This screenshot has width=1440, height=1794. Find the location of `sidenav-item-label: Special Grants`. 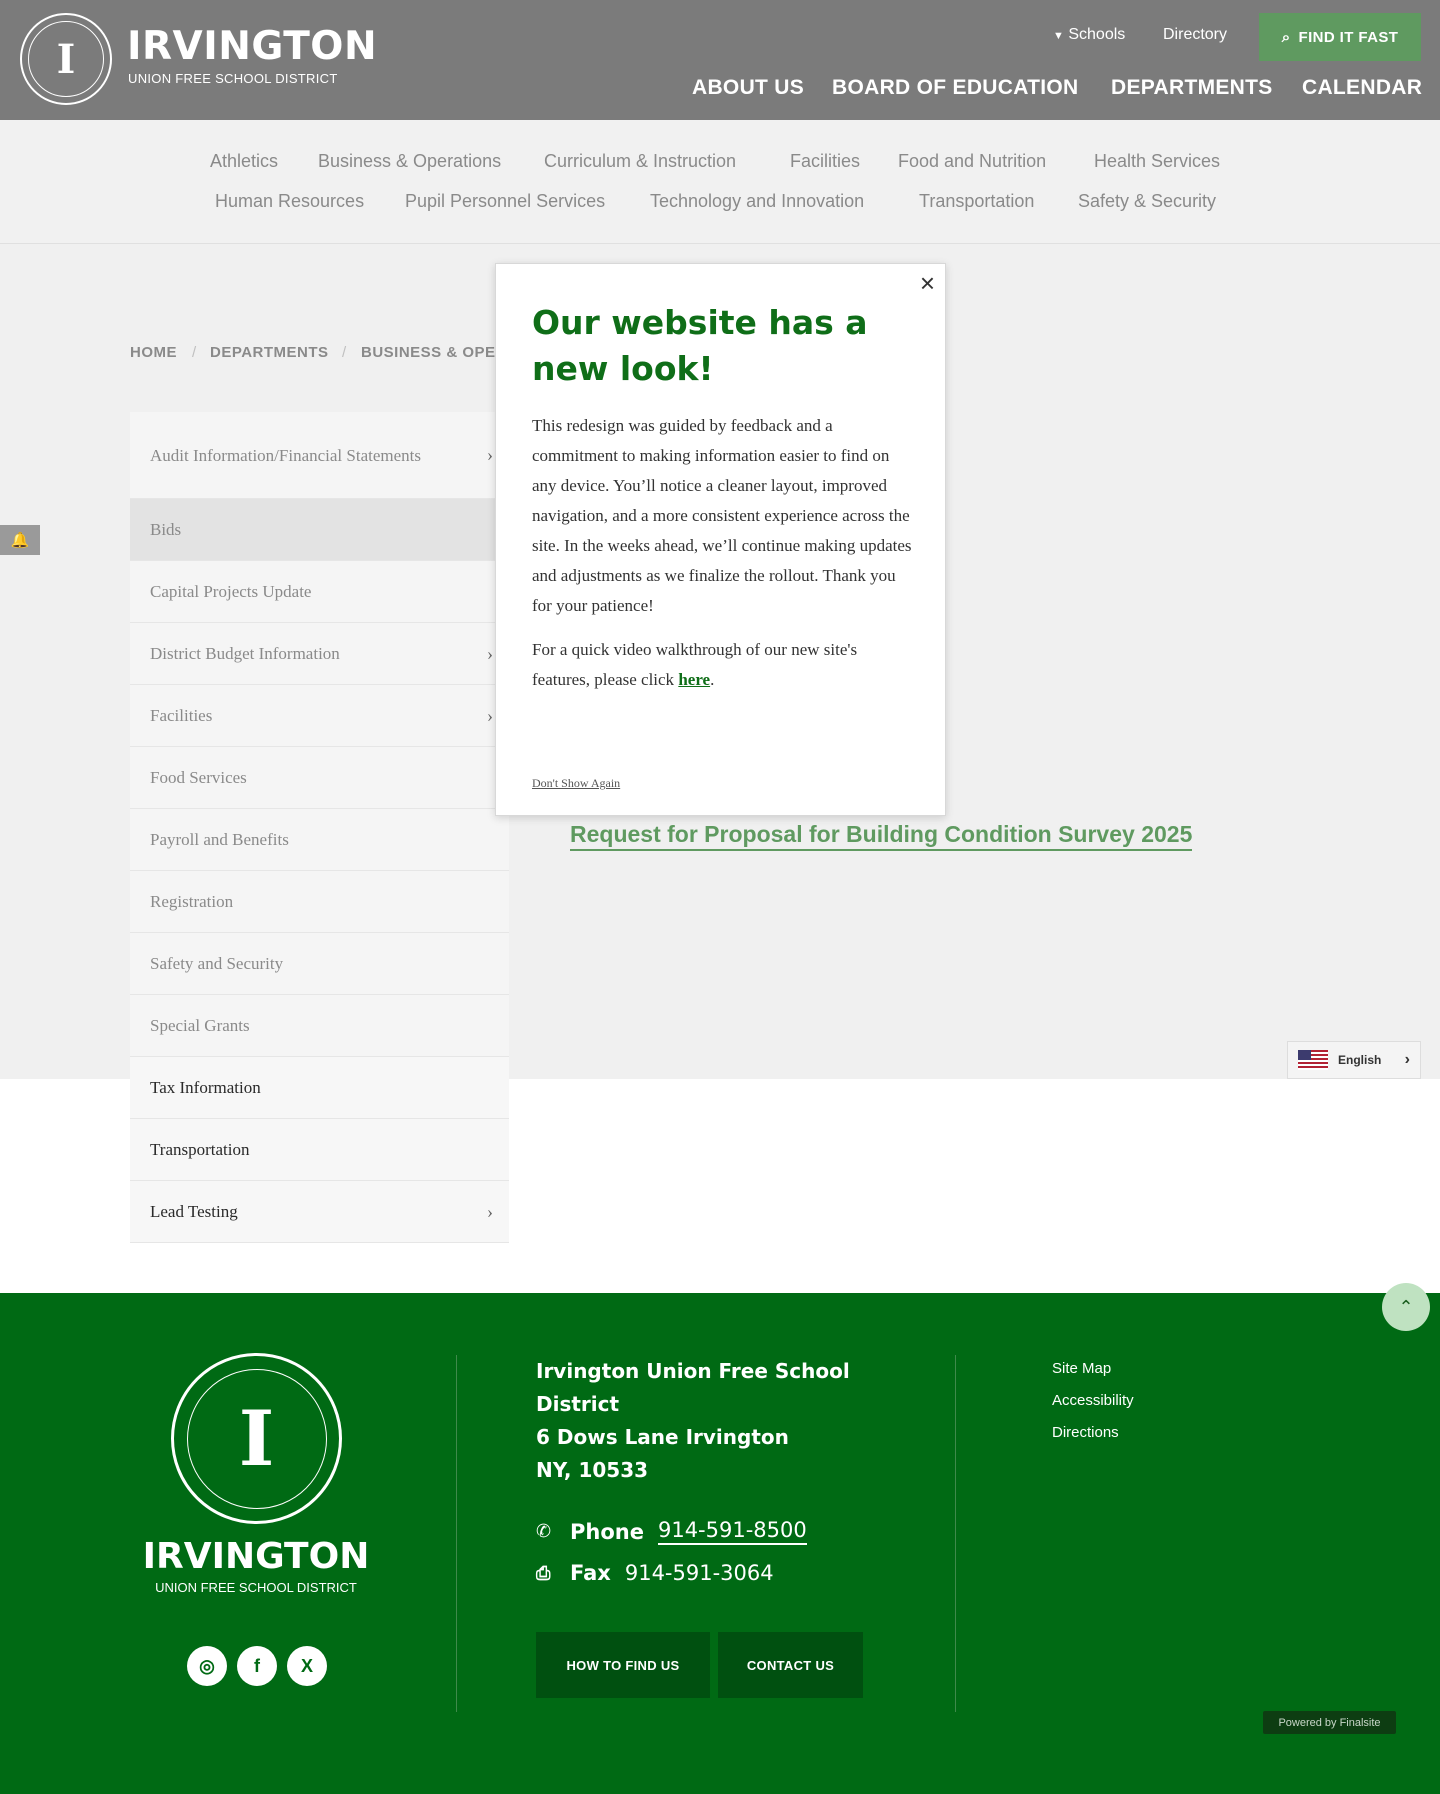

sidenav-item-label: Special Grants is located at coordinates (200, 1025).